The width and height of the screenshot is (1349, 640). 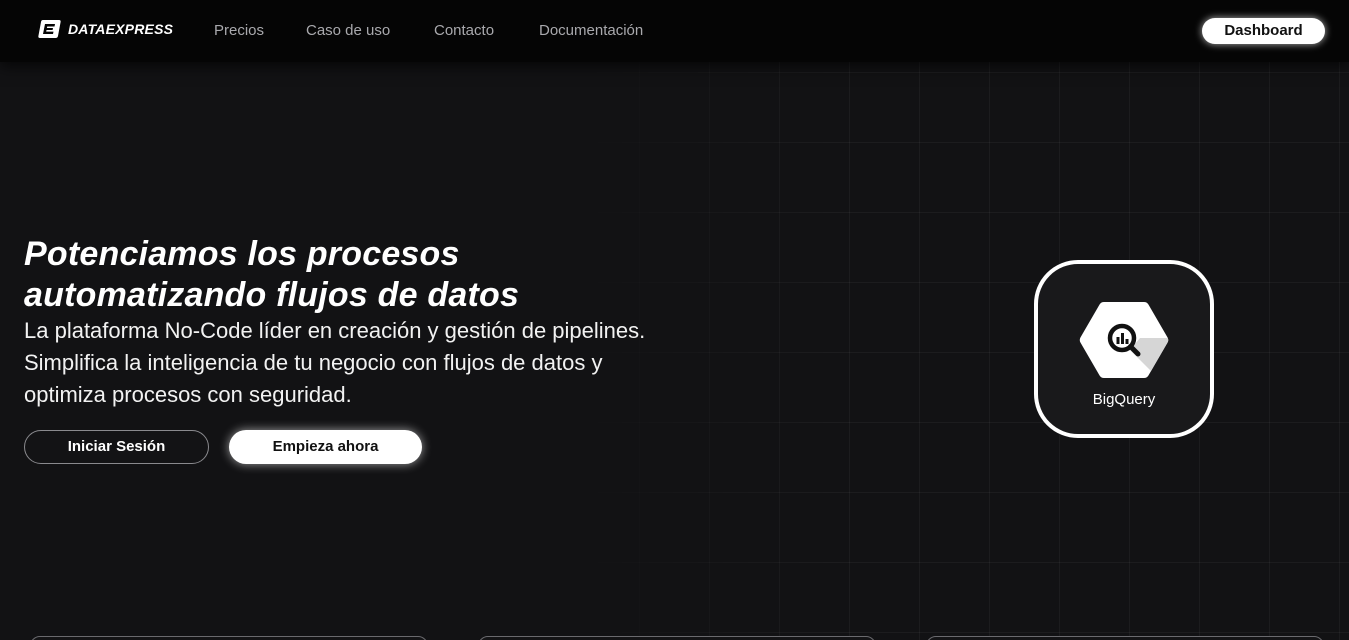 I want to click on dataexpress-logo-icon, so click(x=49, y=29).